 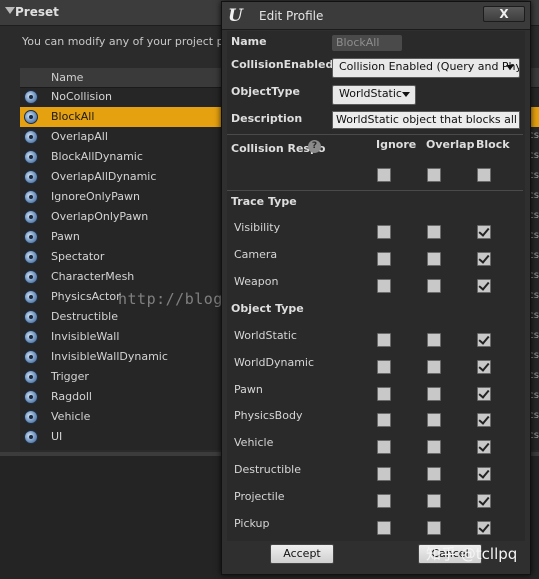 What do you see at coordinates (256, 281) in the screenshot?
I see `channel-label: Weapon` at bounding box center [256, 281].